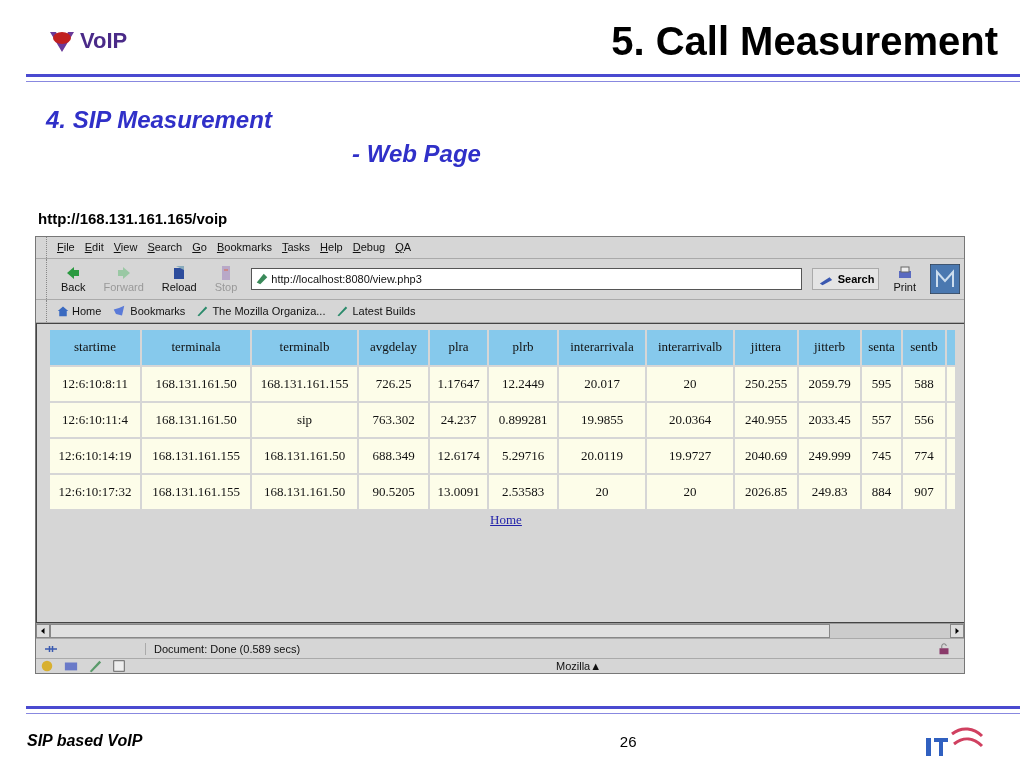  Describe the element at coordinates (829, 419) in the screenshot. I see `table-cell: 2033.45` at that location.